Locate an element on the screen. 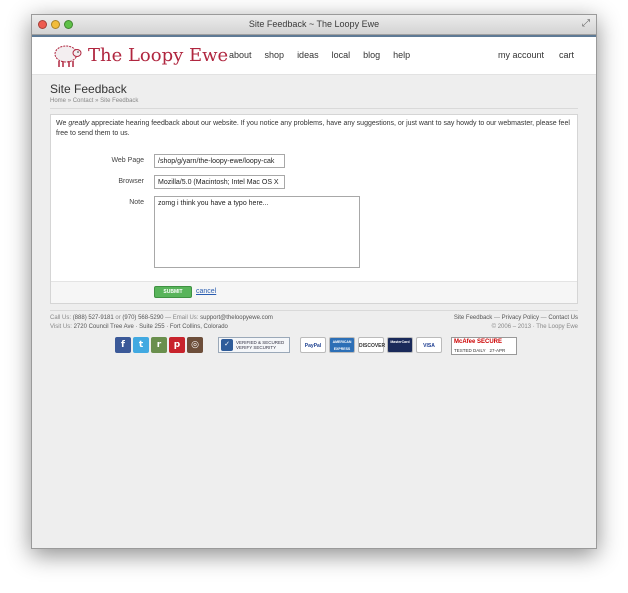 This screenshot has height=593, width=628. paypal-icon: PayPal is located at coordinates (313, 345).